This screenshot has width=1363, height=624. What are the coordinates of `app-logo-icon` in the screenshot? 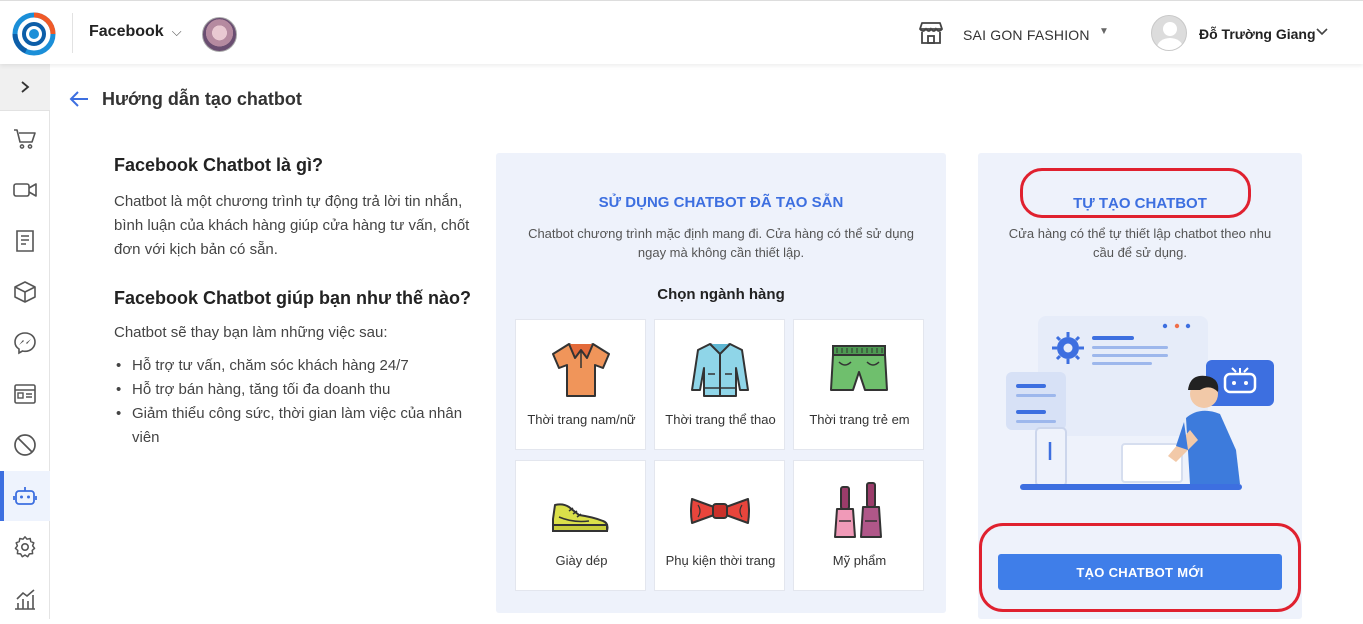 It's located at (34, 34).